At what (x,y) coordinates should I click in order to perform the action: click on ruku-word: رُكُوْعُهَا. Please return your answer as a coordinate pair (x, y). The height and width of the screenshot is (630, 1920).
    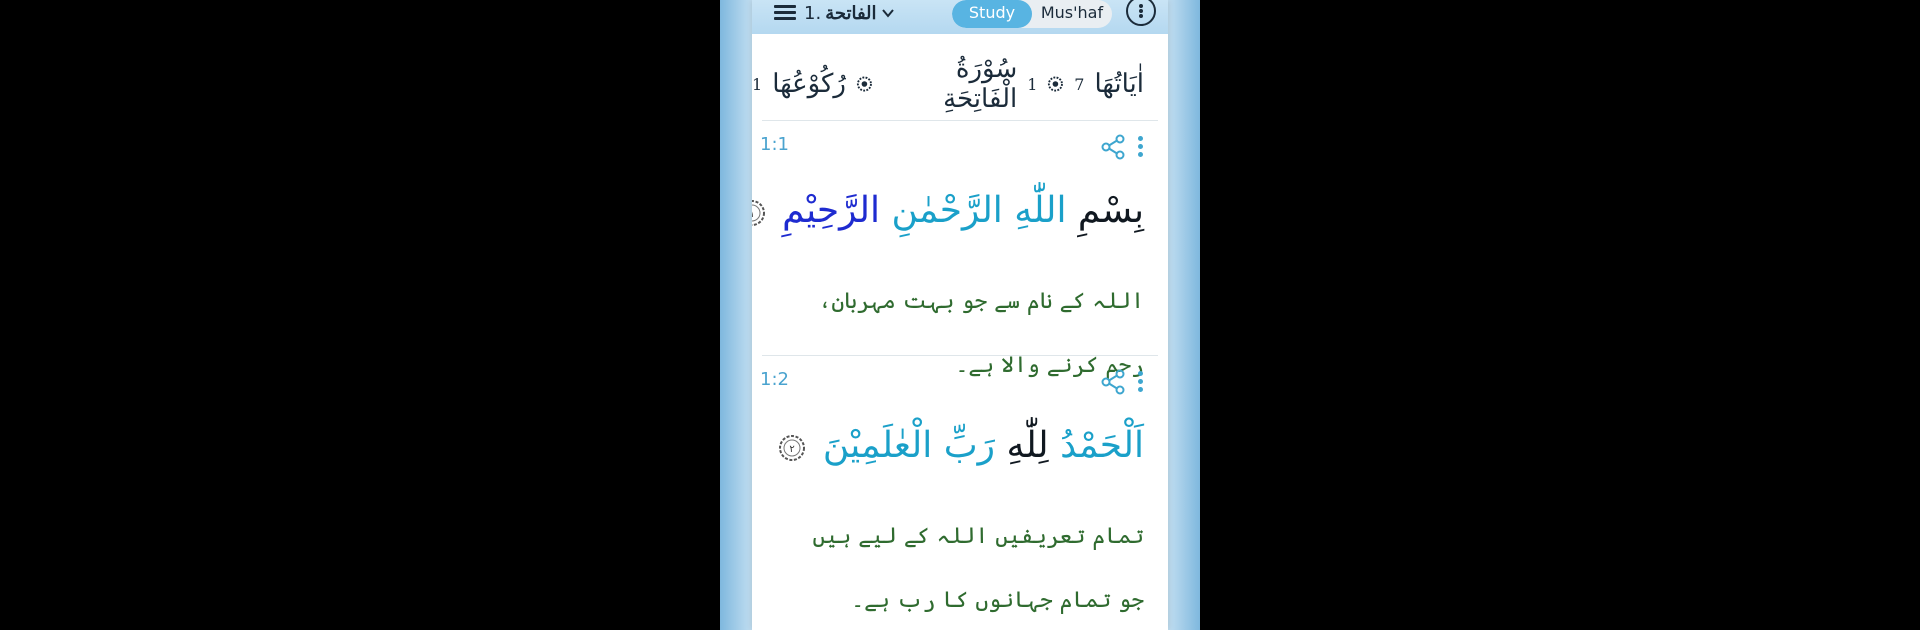
    Looking at the image, I should click on (809, 84).